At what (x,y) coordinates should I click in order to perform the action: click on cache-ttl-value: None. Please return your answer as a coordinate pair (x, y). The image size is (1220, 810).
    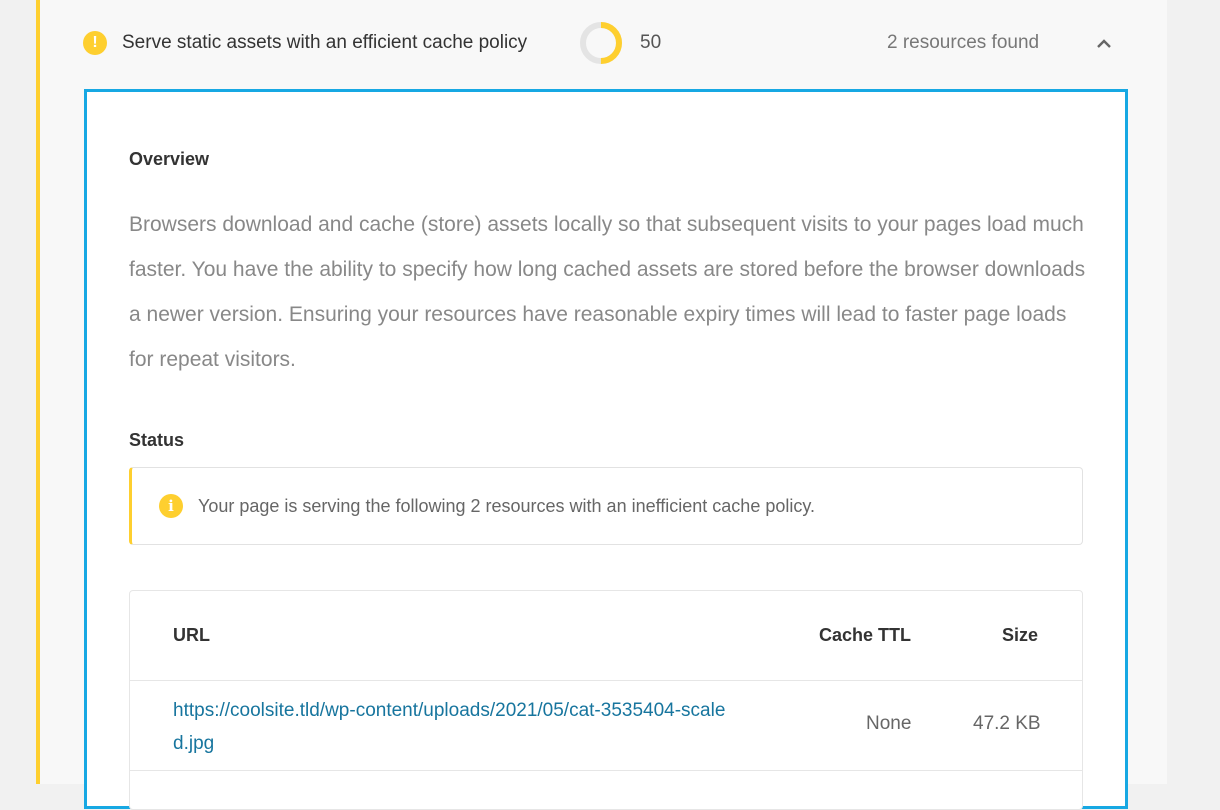
    Looking at the image, I should click on (889, 723).